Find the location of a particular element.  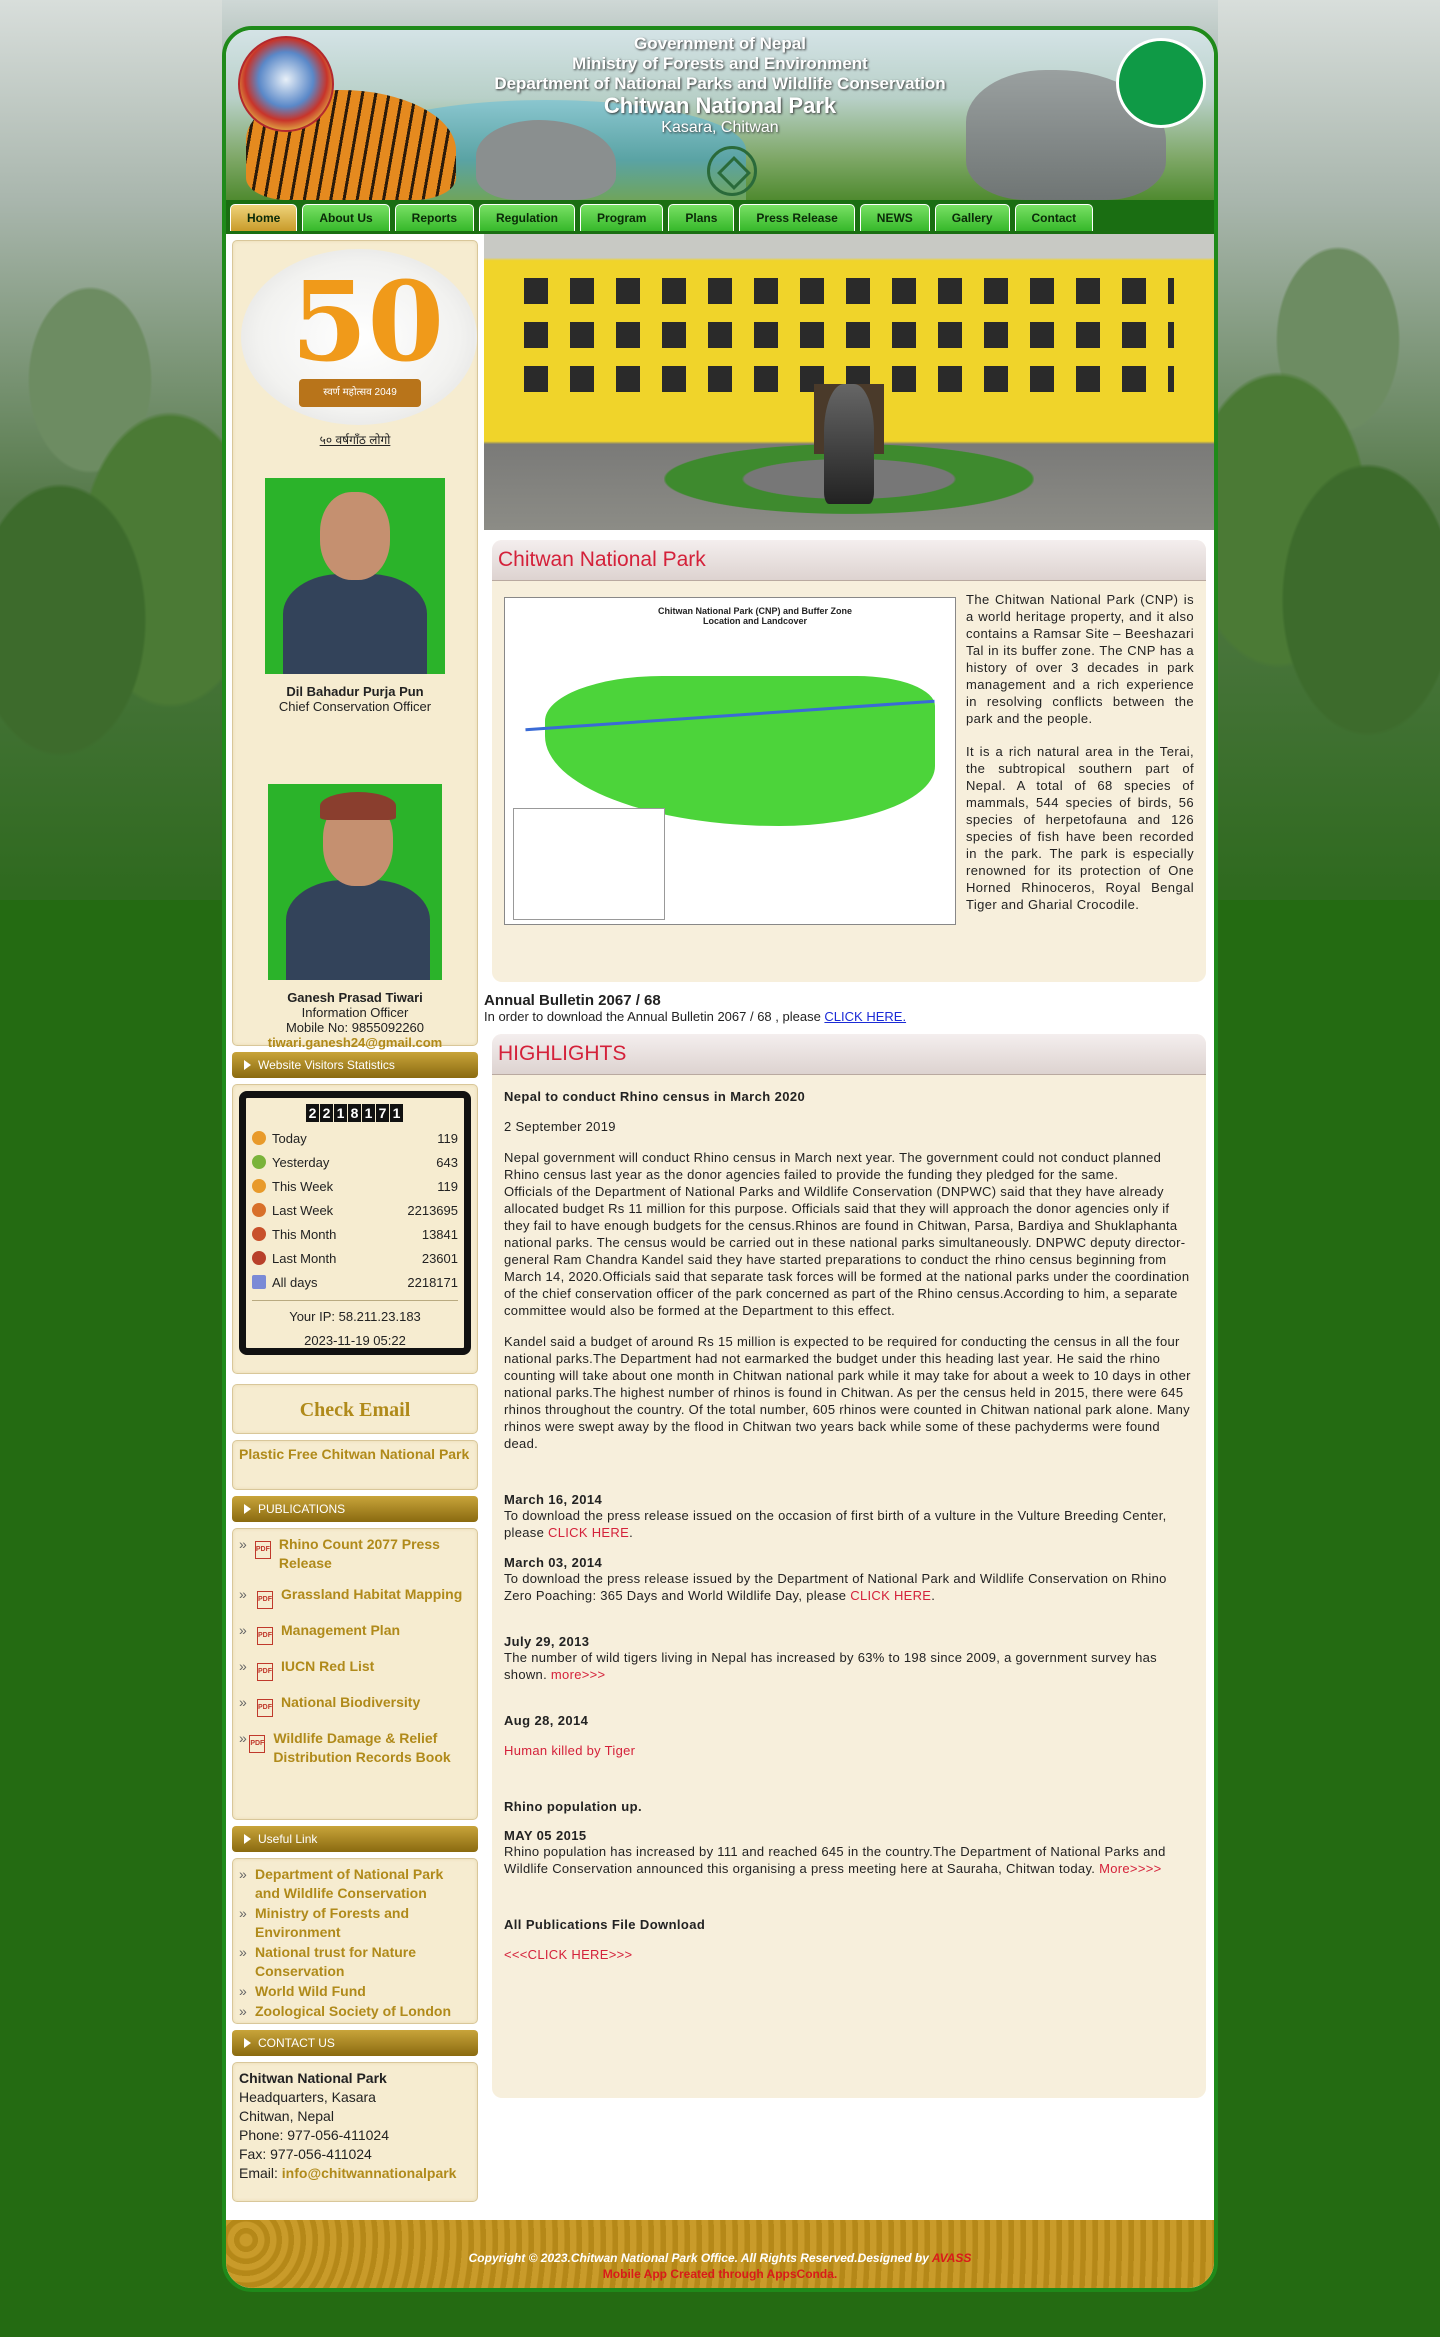

publications-download-heading: All Publications File Download is located at coordinates (605, 1924).